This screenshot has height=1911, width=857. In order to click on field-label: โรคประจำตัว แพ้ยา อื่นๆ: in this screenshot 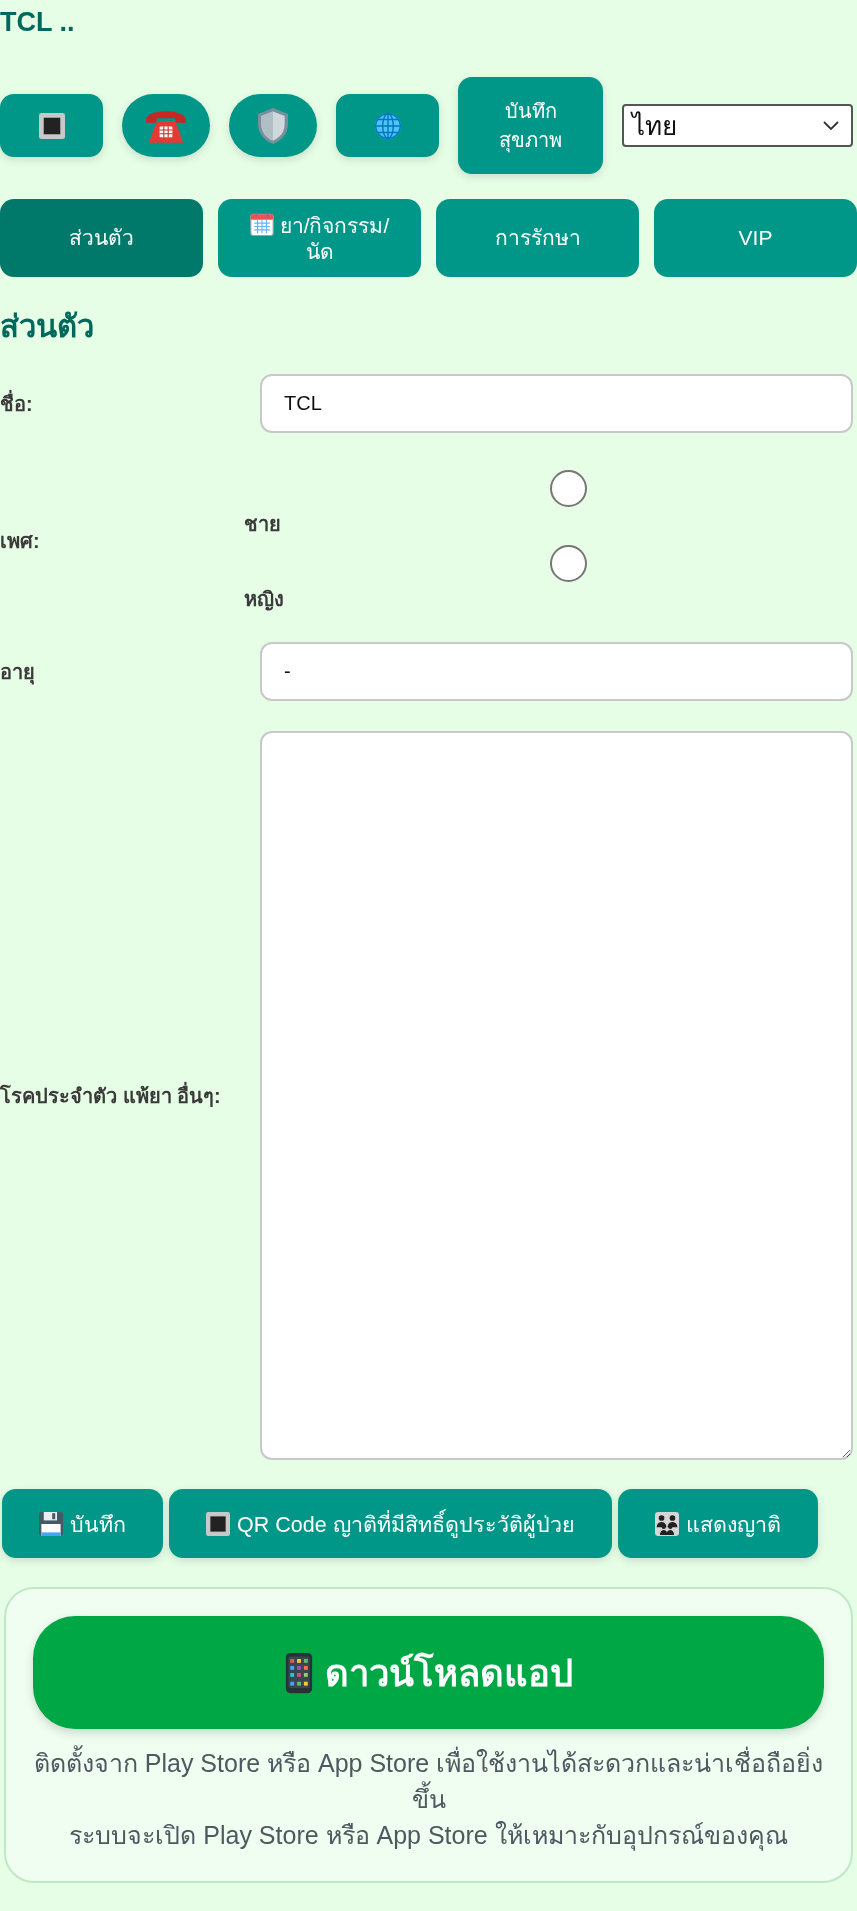, I will do `click(111, 1095)`.